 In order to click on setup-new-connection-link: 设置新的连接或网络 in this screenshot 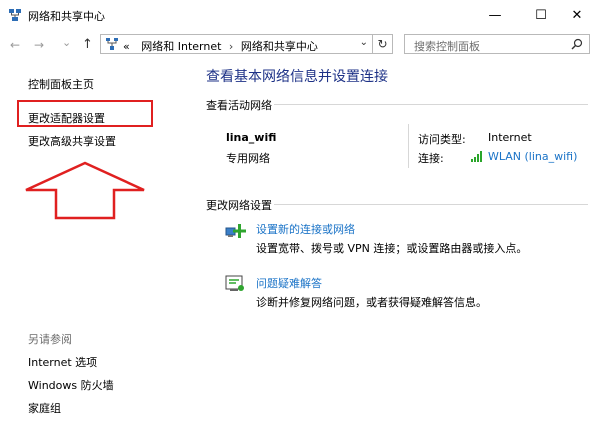, I will do `click(305, 229)`.